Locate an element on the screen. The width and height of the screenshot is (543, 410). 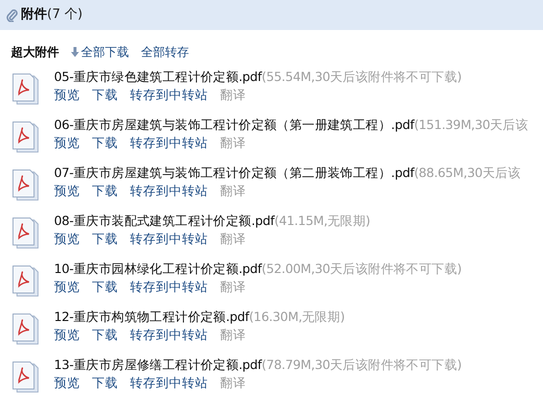
file-info: (78.79M,30天后该附件将不可下载) is located at coordinates (362, 365).